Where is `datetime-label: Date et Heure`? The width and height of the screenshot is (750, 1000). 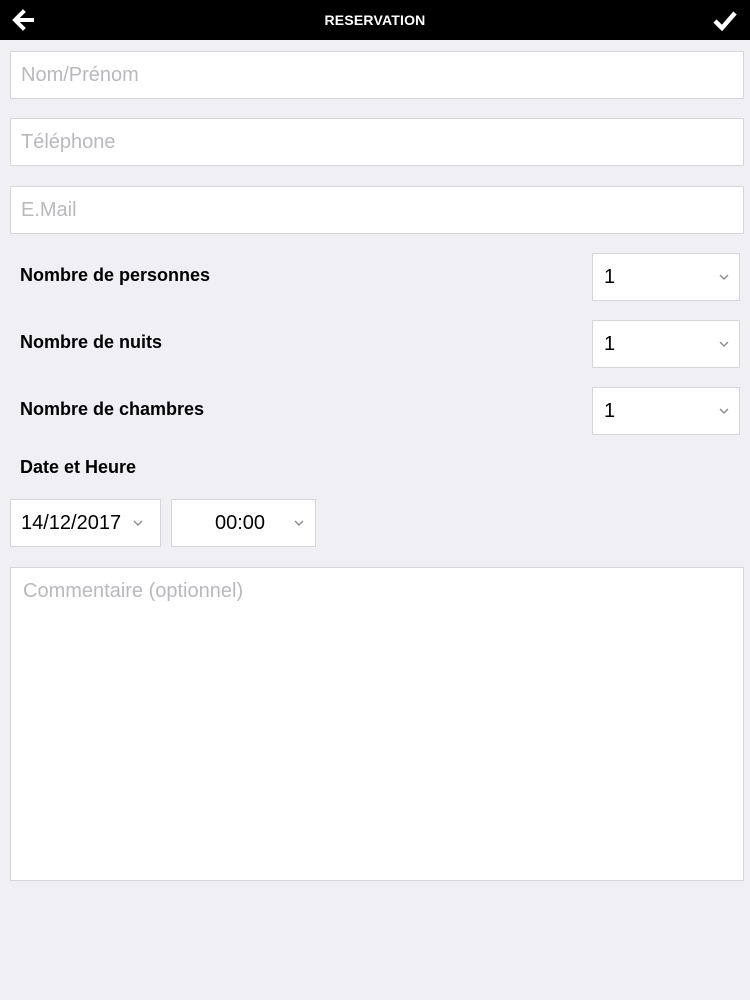 datetime-label: Date et Heure is located at coordinates (78, 467).